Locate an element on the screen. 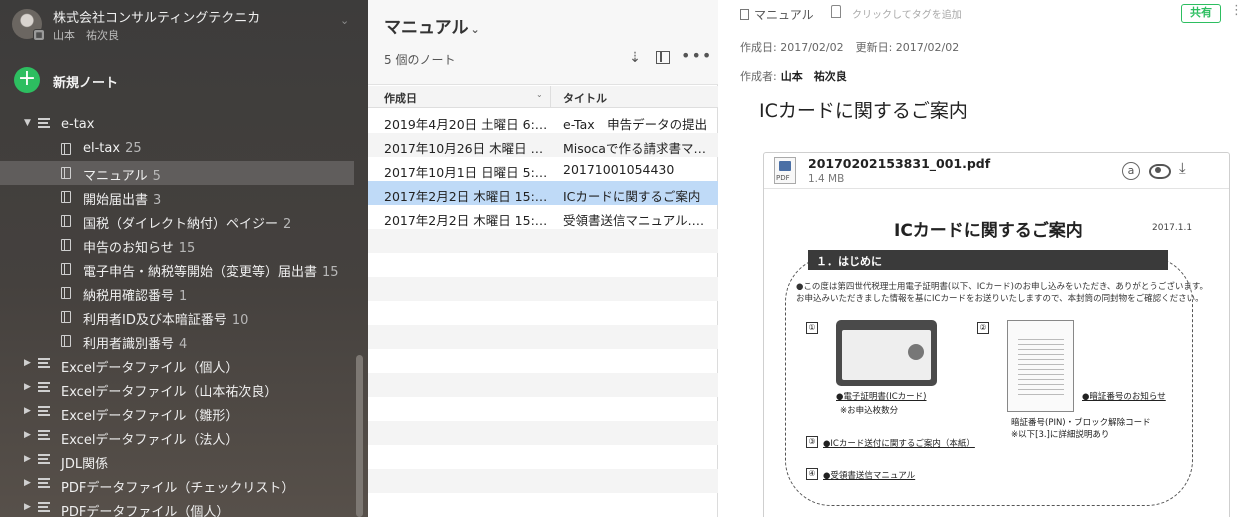 The image size is (1238, 517). note-author: 作成者: 山本 祐次良 is located at coordinates (793, 76).